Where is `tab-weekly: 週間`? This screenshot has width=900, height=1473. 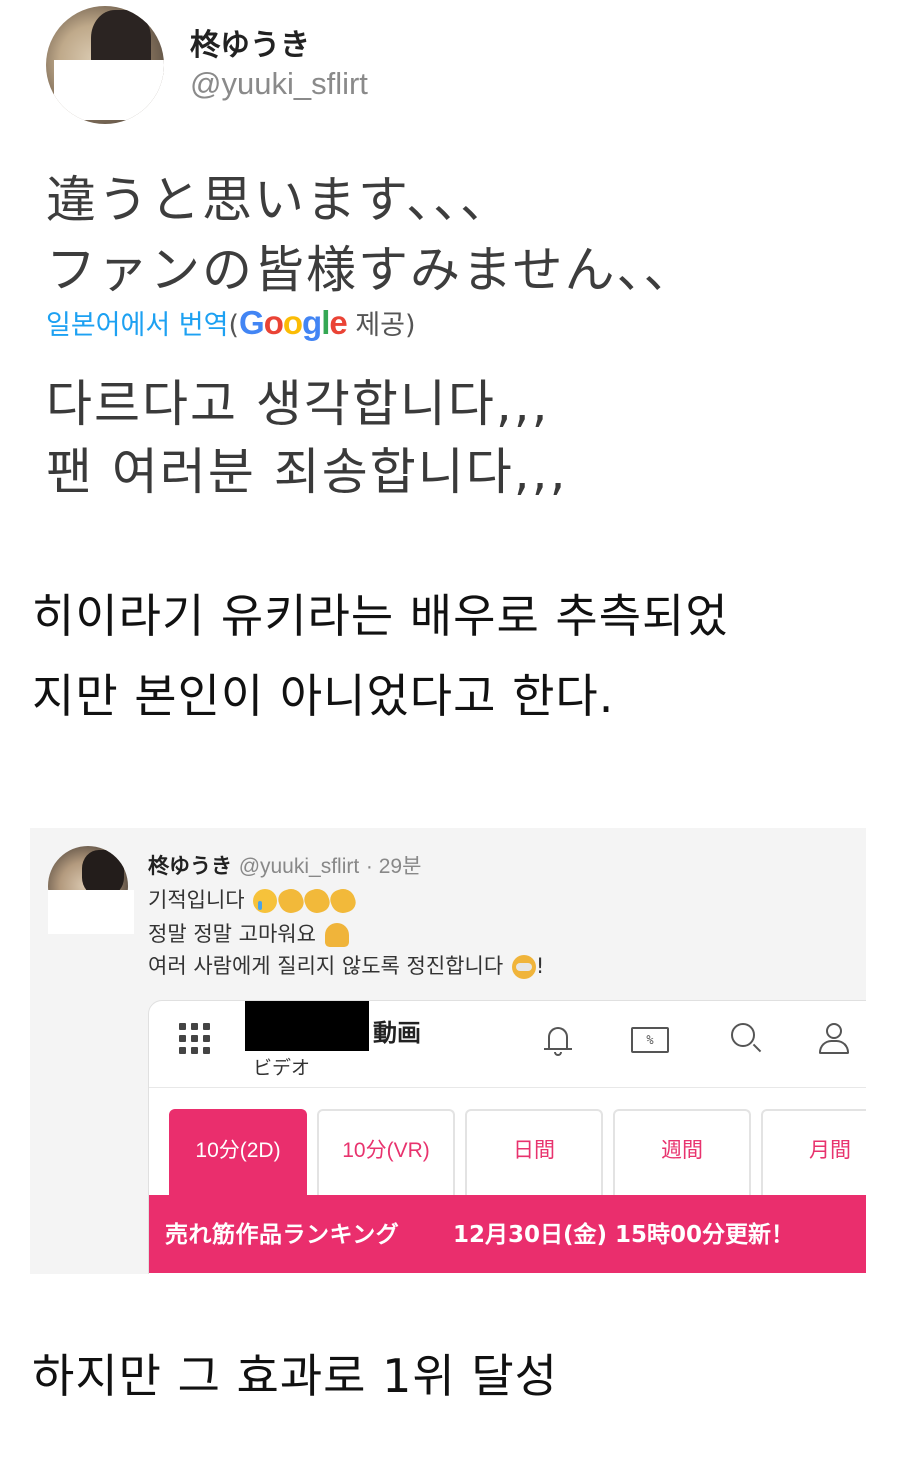 tab-weekly: 週間 is located at coordinates (682, 1154).